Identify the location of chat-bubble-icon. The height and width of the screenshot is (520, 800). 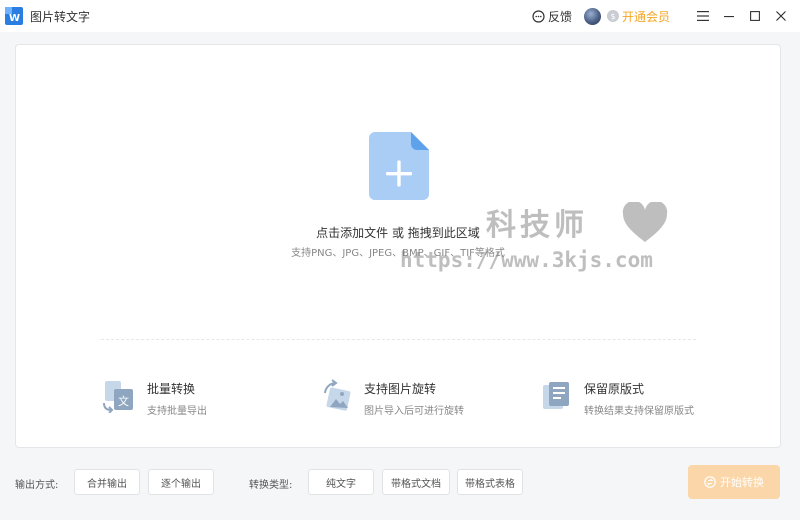
(538, 16).